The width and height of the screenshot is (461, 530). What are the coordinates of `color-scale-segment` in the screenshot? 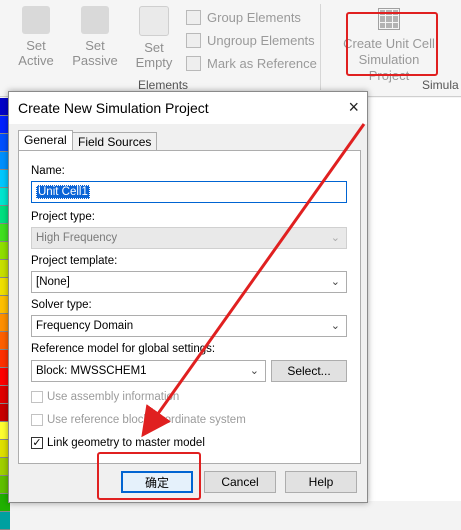 It's located at (5, 521).